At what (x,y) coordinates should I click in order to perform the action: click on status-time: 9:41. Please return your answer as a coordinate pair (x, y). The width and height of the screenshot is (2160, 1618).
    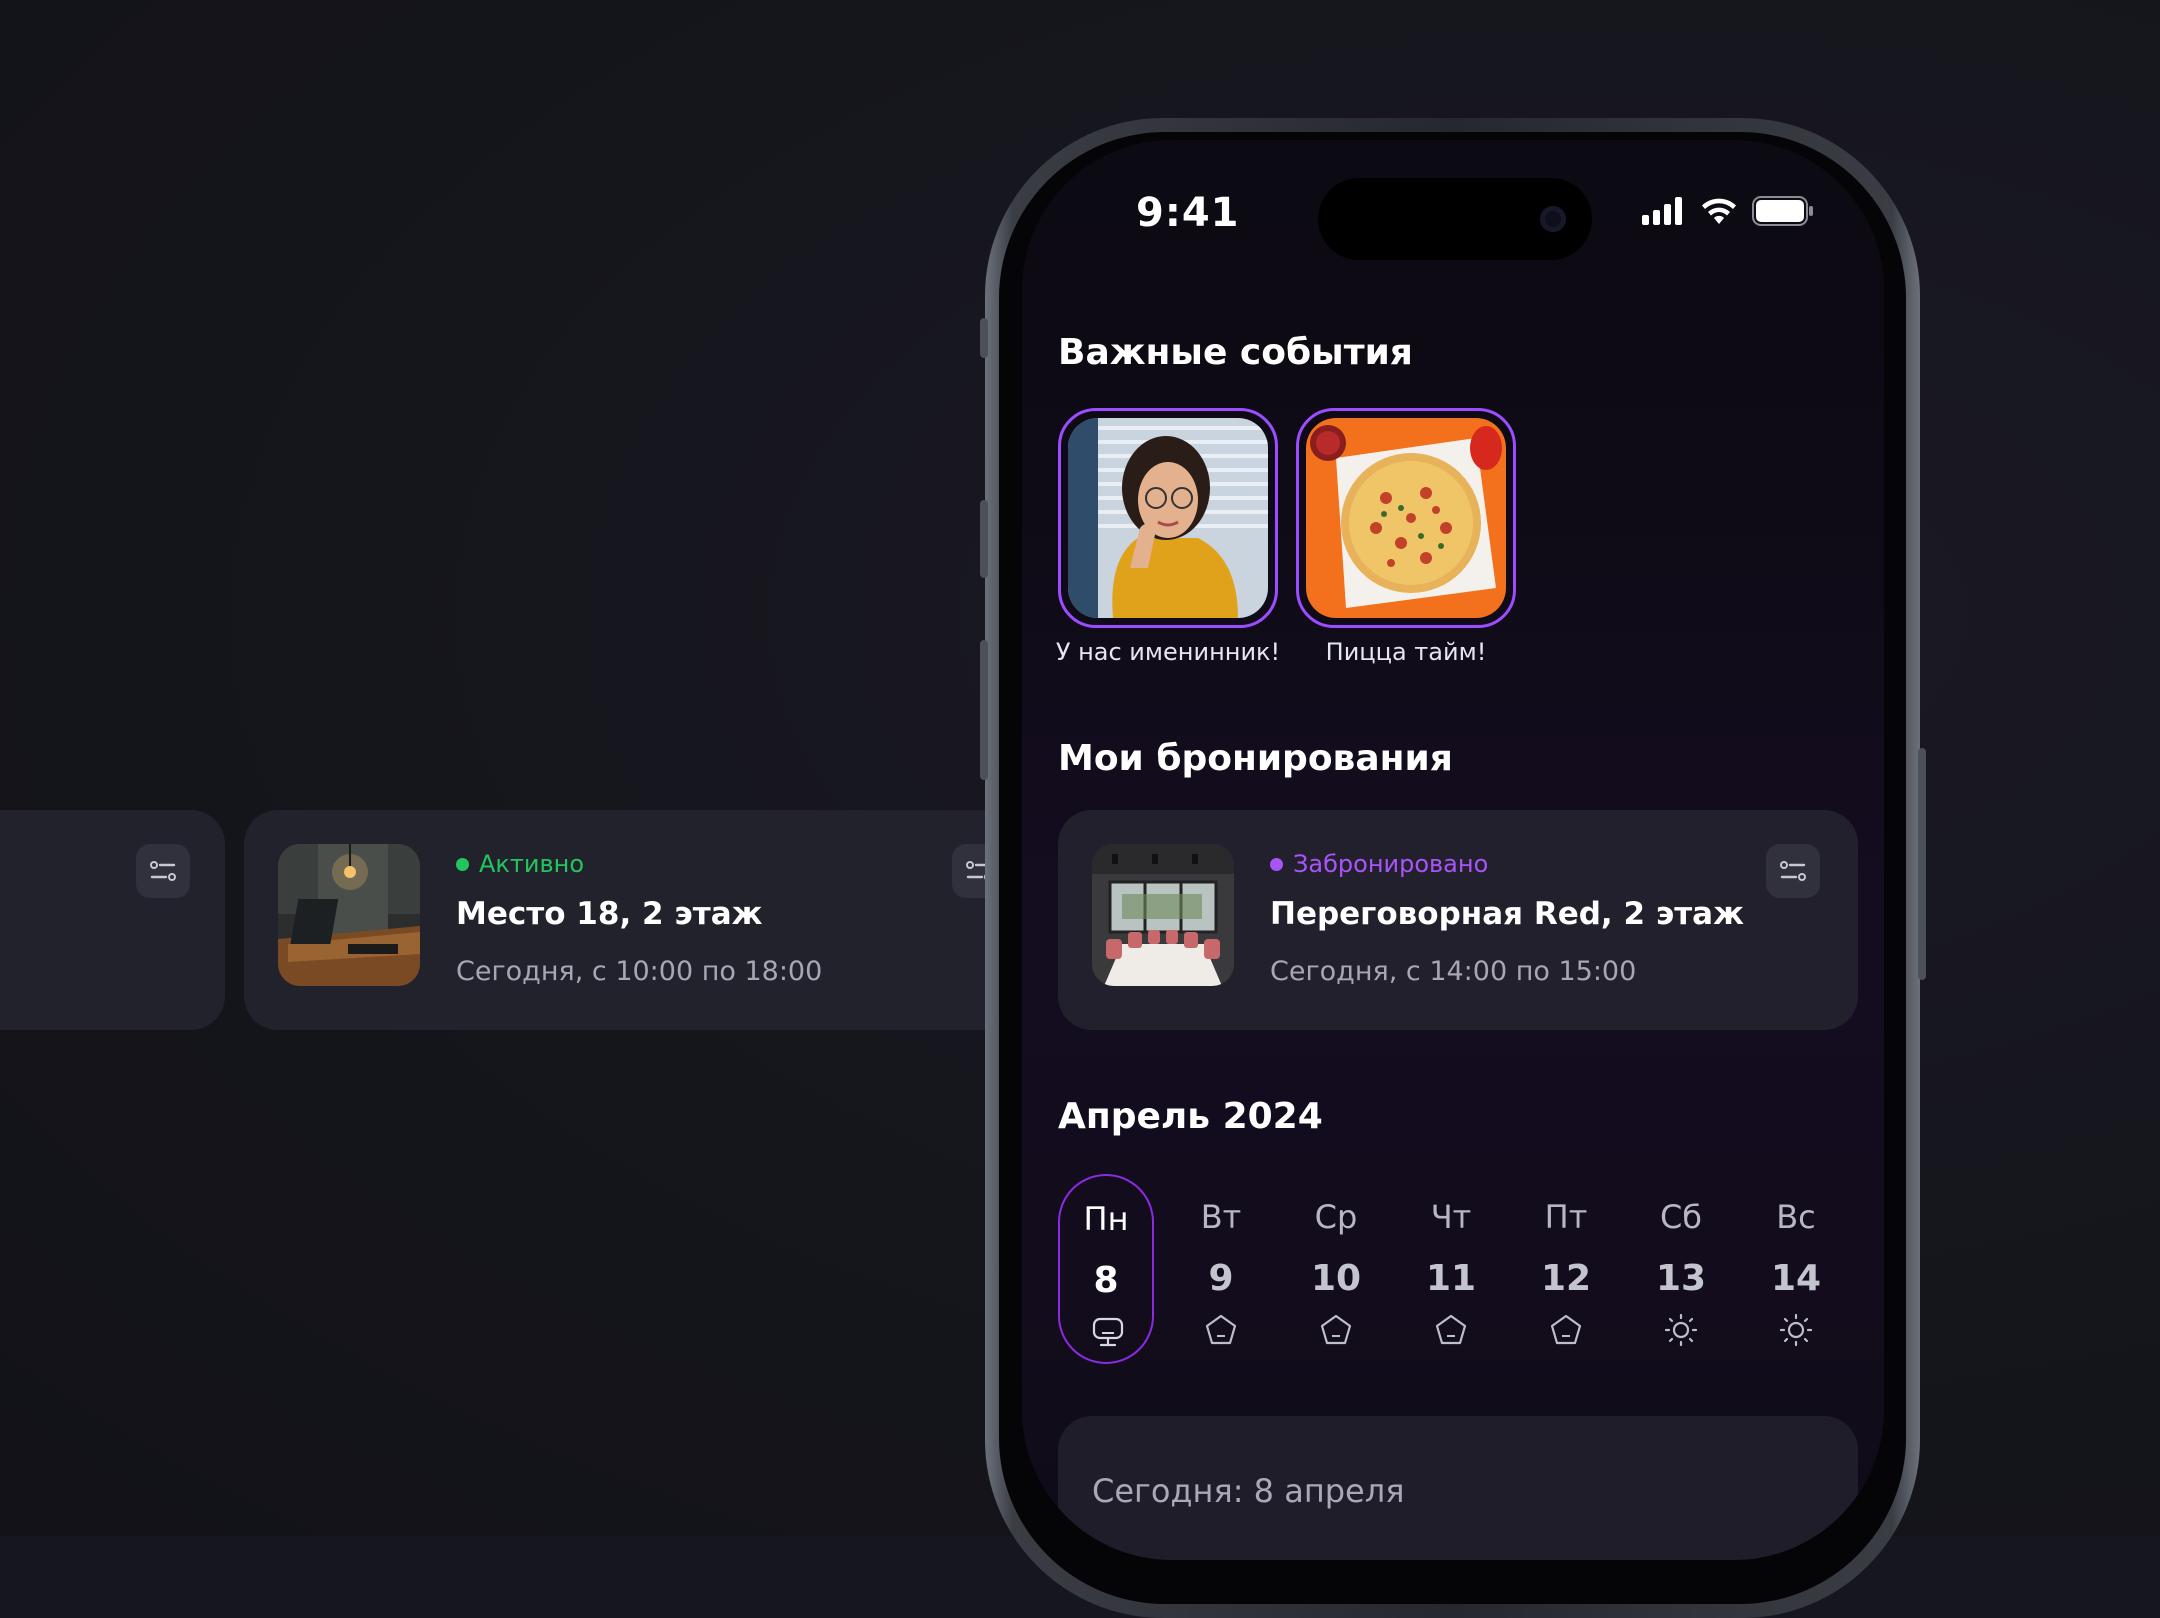
    Looking at the image, I should click on (1188, 213).